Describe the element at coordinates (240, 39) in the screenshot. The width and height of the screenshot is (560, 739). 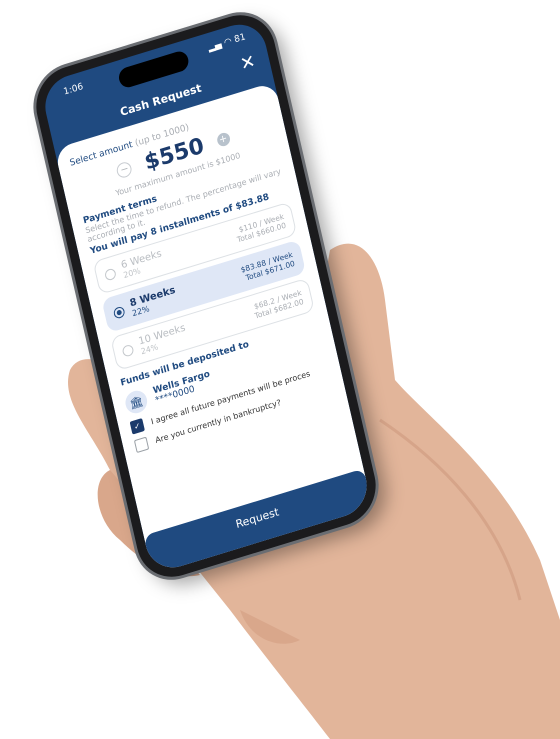
I see `battery-level: 81` at that location.